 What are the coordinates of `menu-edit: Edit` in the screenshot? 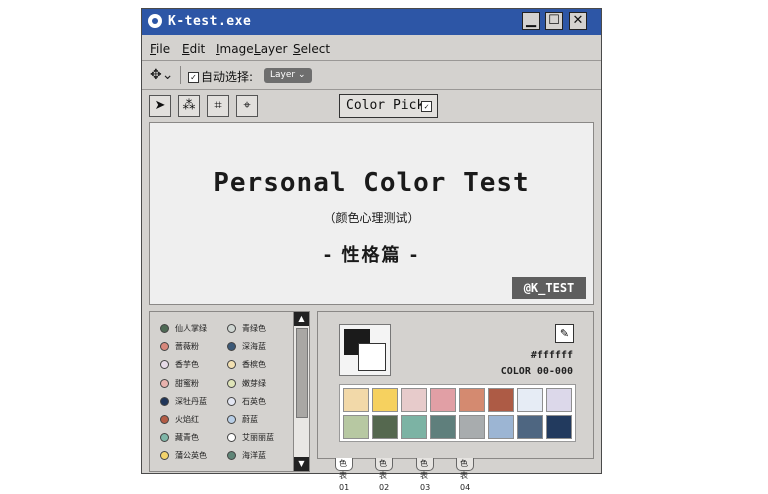 It's located at (193, 49).